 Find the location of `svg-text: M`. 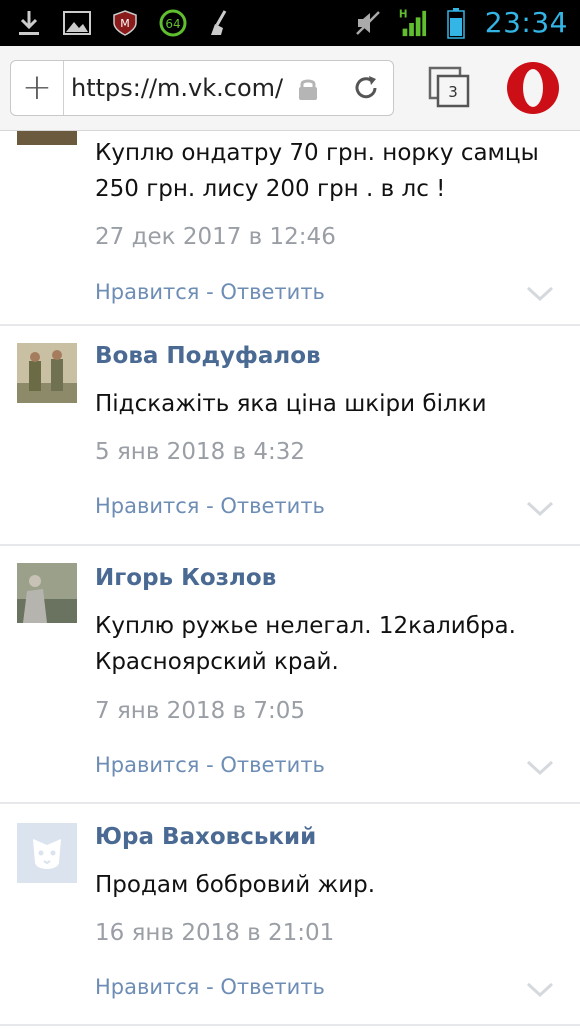

svg-text: M is located at coordinates (125, 23).